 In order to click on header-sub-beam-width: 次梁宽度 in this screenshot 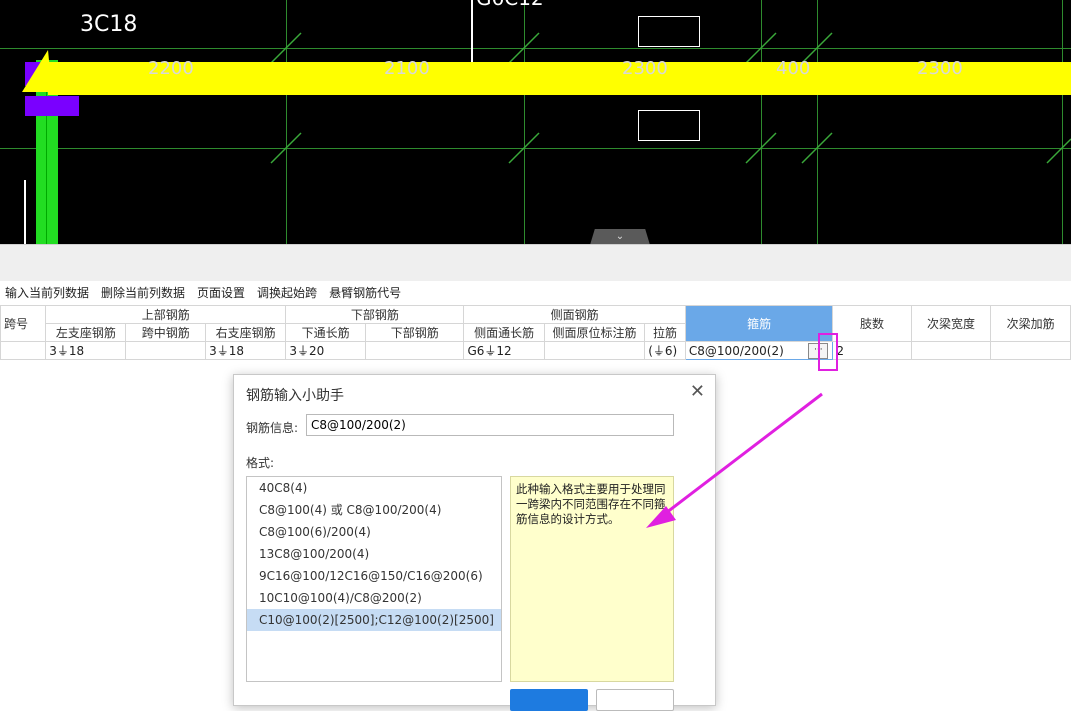, I will do `click(951, 323)`.